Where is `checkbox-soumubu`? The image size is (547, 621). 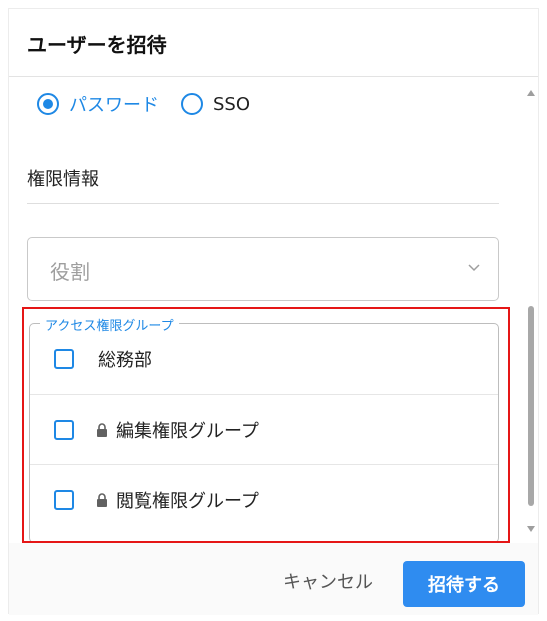
checkbox-soumubu is located at coordinates (64, 359).